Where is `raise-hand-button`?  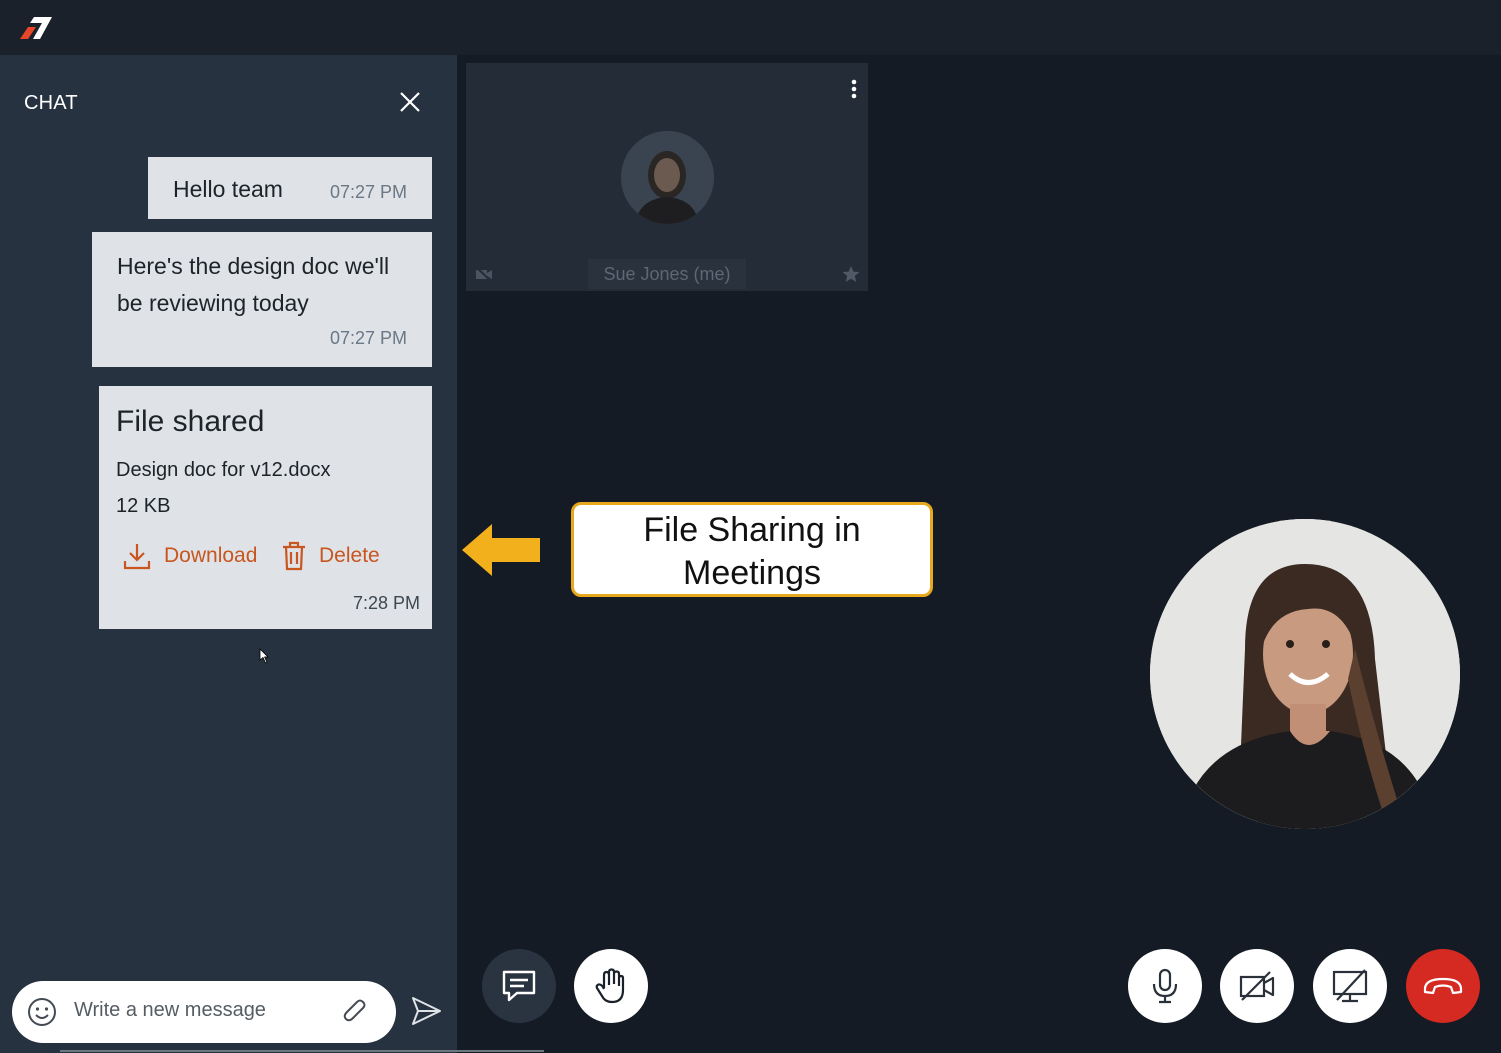 raise-hand-button is located at coordinates (611, 986).